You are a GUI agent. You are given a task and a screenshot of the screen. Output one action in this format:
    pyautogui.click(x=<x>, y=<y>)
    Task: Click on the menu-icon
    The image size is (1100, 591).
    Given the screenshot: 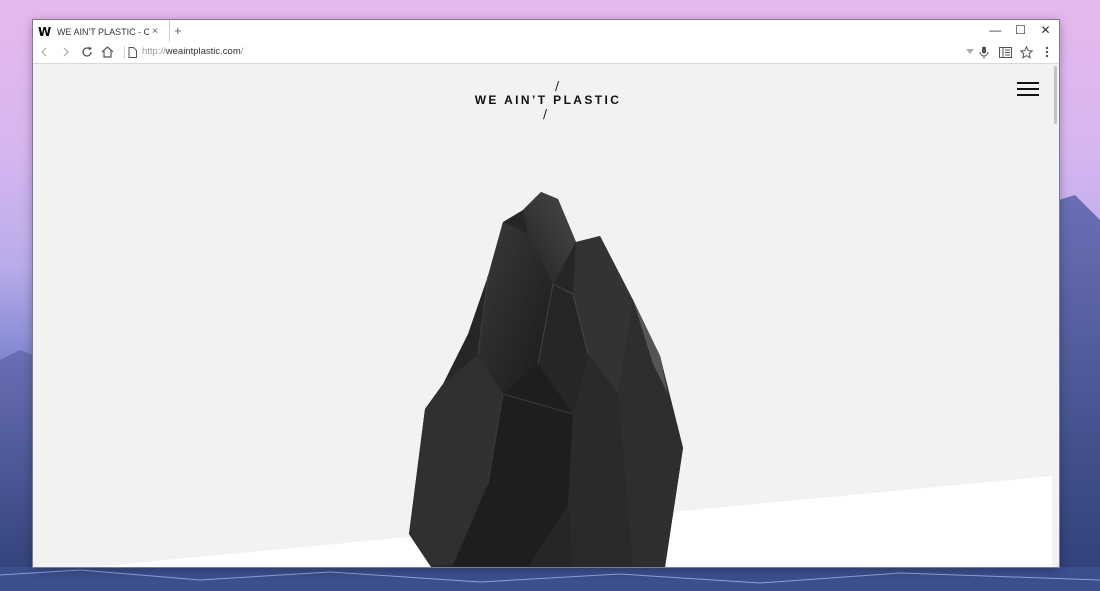 What is the action you would take?
    pyautogui.click(x=1047, y=52)
    